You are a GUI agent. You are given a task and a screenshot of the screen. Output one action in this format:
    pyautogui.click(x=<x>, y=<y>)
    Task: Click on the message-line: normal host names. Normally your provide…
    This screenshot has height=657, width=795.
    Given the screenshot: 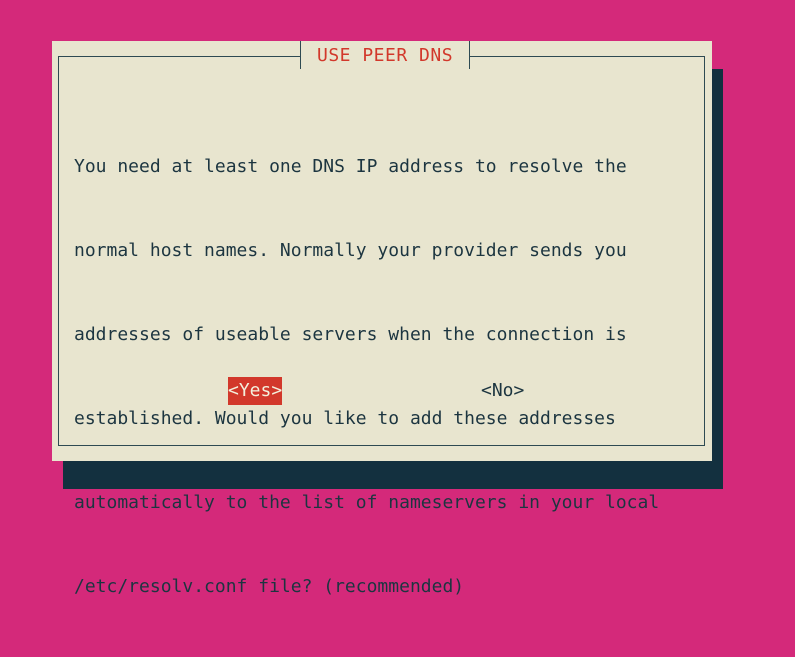 What is the action you would take?
    pyautogui.click(x=350, y=250)
    